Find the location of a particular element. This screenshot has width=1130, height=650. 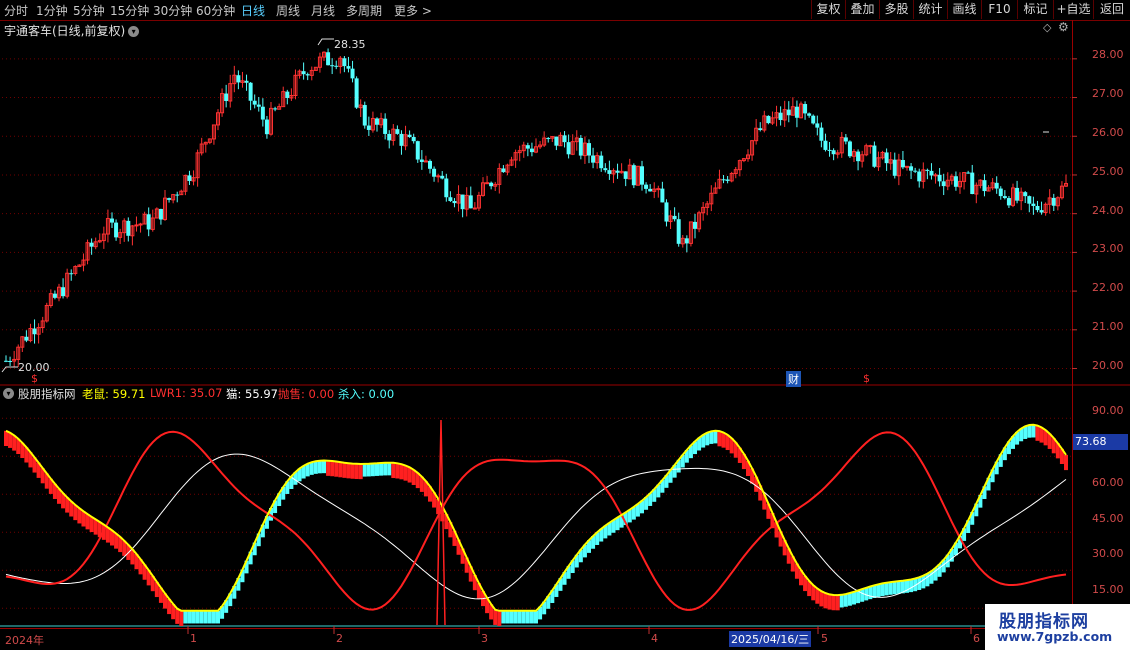

diamond-icon: ◇ is located at coordinates (1047, 27).